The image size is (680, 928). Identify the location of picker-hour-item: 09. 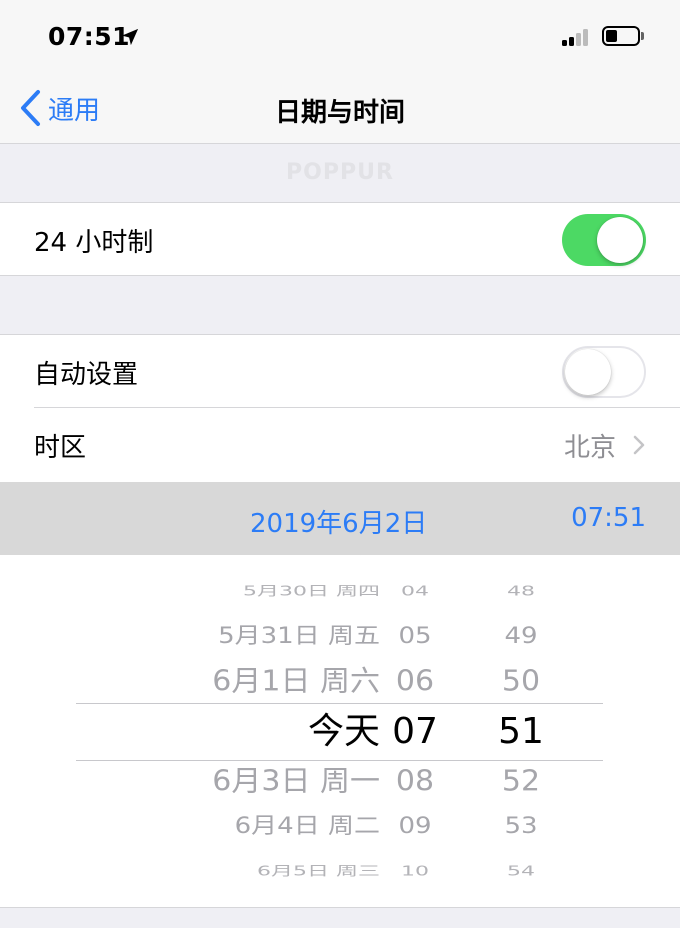
(415, 827).